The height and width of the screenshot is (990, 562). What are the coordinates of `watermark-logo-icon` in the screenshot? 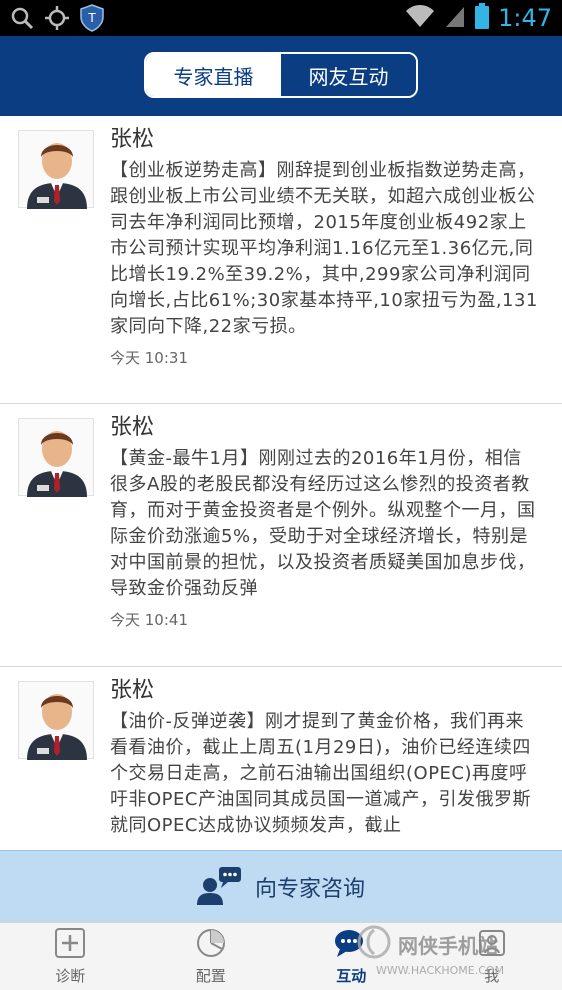 It's located at (374, 944).